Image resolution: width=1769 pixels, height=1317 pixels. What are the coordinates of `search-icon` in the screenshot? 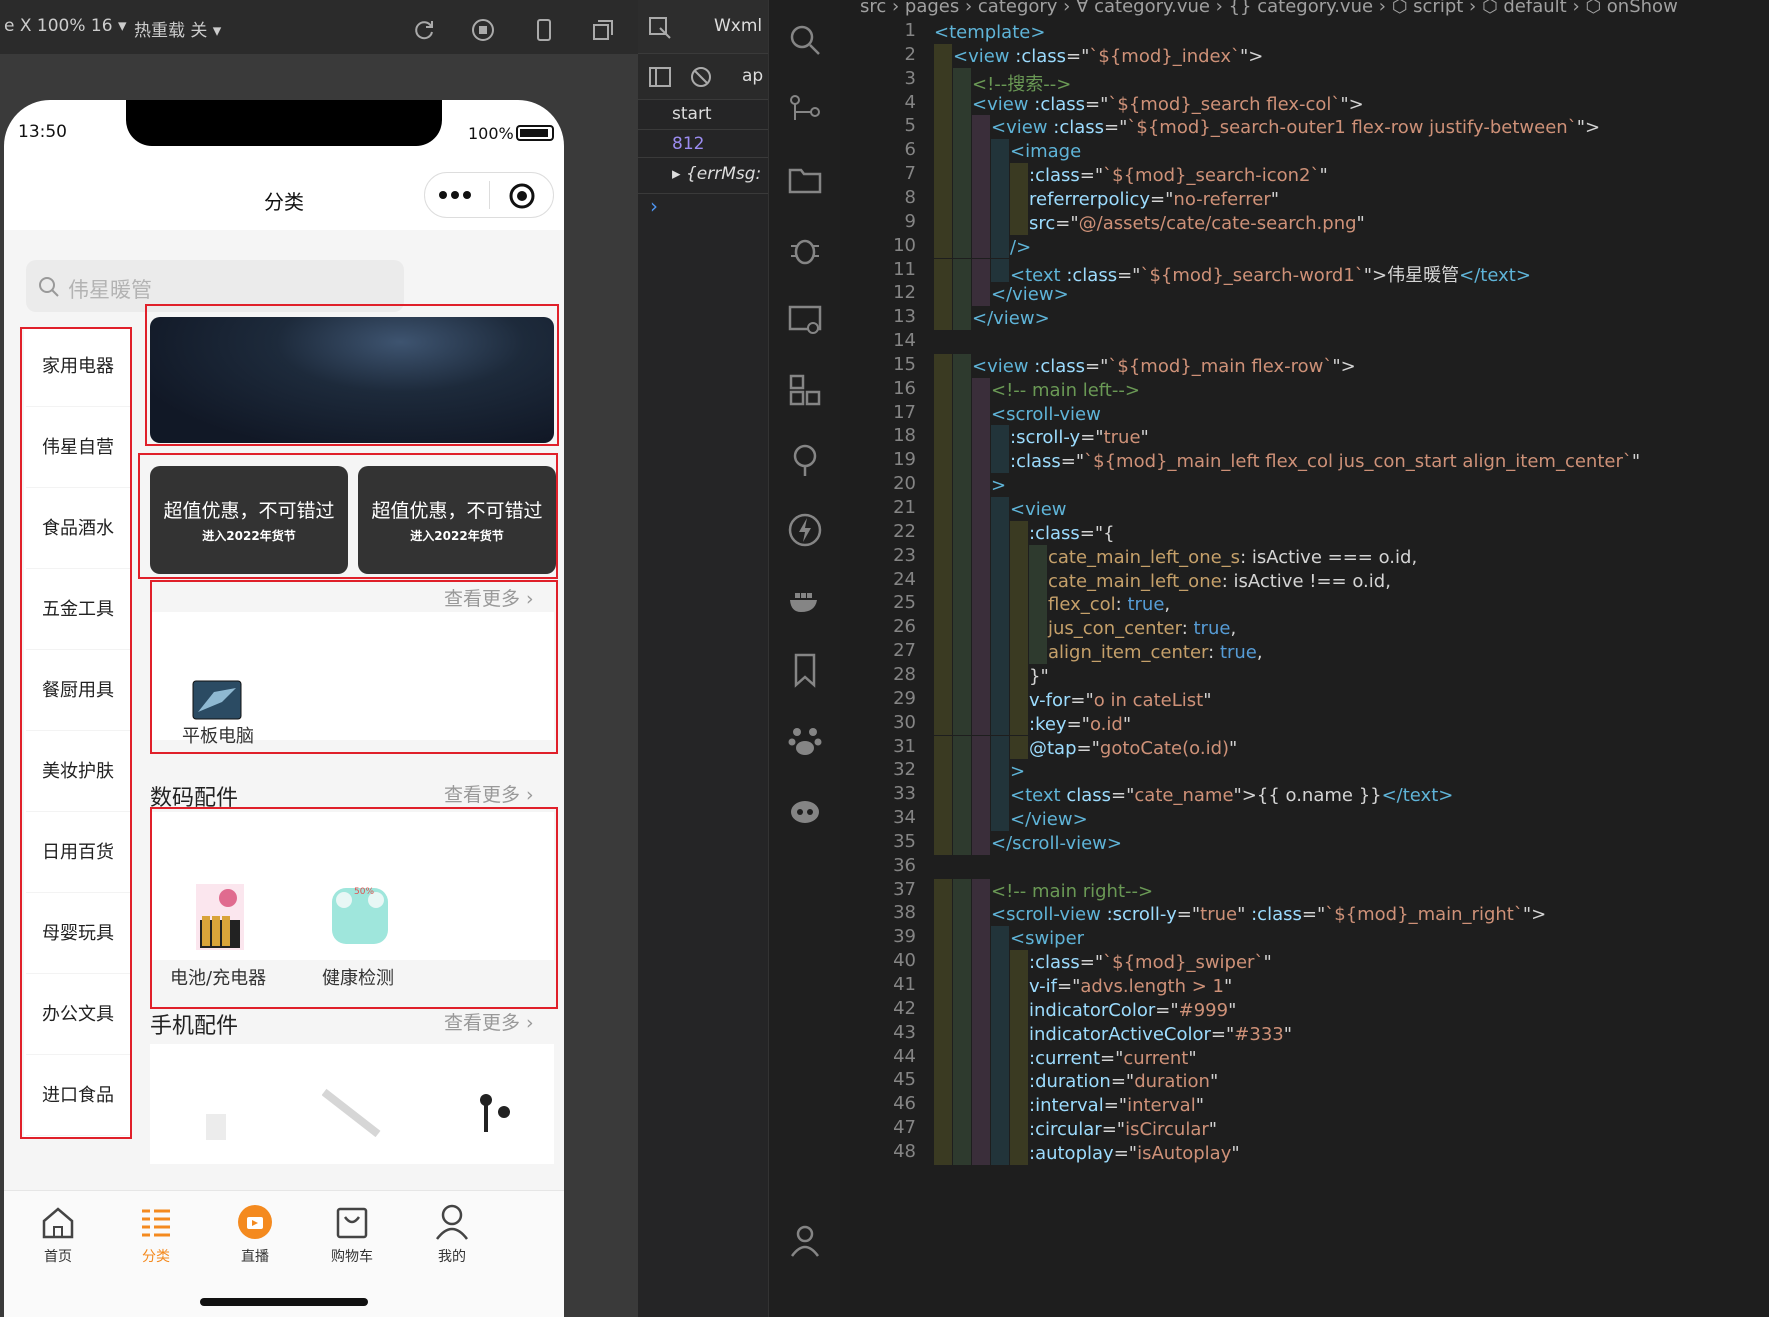 It's located at (805, 40).